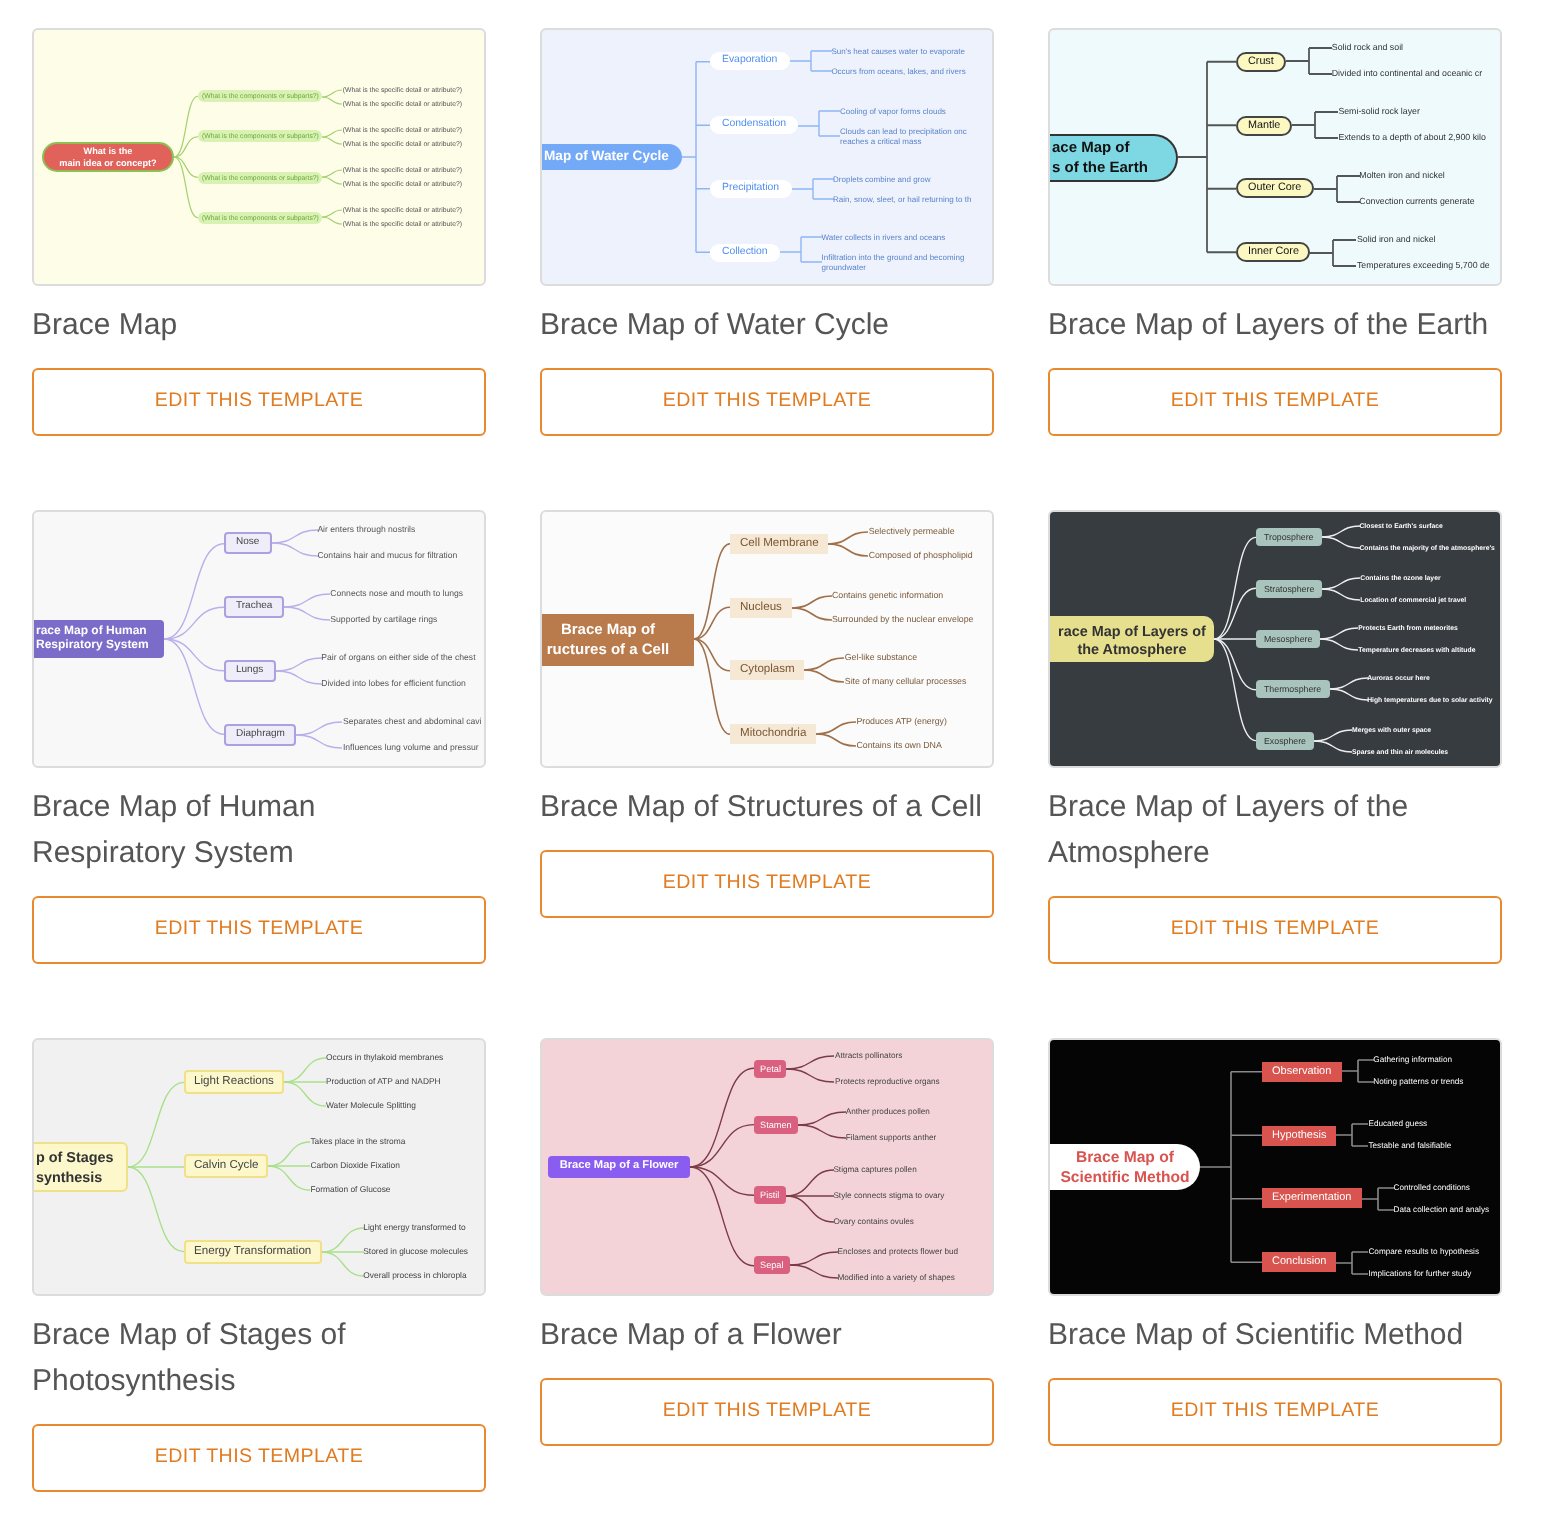  Describe the element at coordinates (715, 326) in the screenshot. I see `template-title: Brace Map of Water Cycle` at that location.